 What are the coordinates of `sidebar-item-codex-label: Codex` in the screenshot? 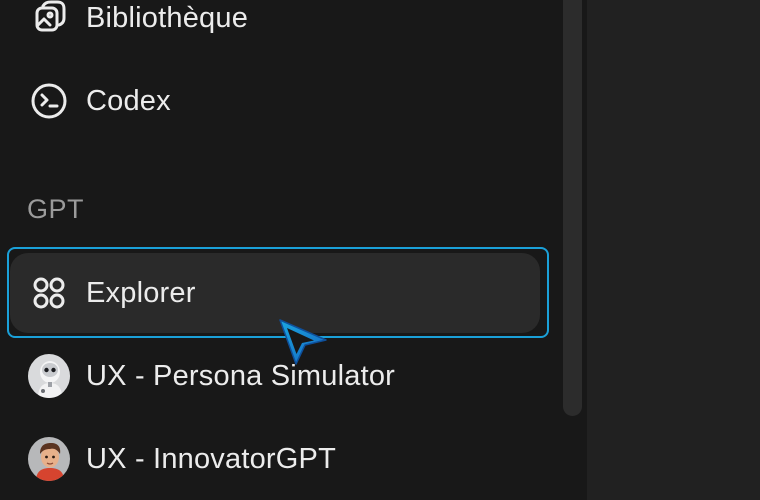 It's located at (128, 100).